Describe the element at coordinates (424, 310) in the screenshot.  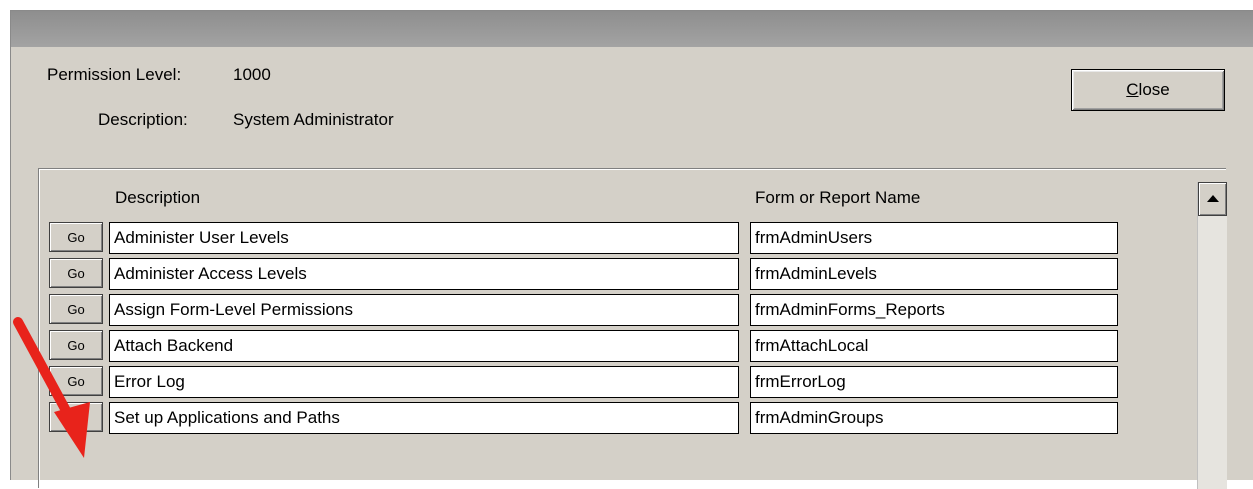
I see `description-cell: Assign Form-Level Permissions` at that location.